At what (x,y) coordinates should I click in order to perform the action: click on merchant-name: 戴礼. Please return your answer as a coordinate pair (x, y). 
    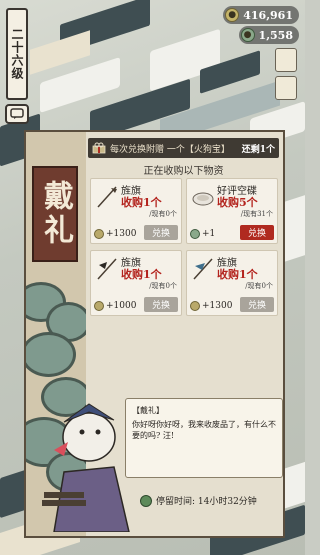
    Looking at the image, I should click on (55, 214).